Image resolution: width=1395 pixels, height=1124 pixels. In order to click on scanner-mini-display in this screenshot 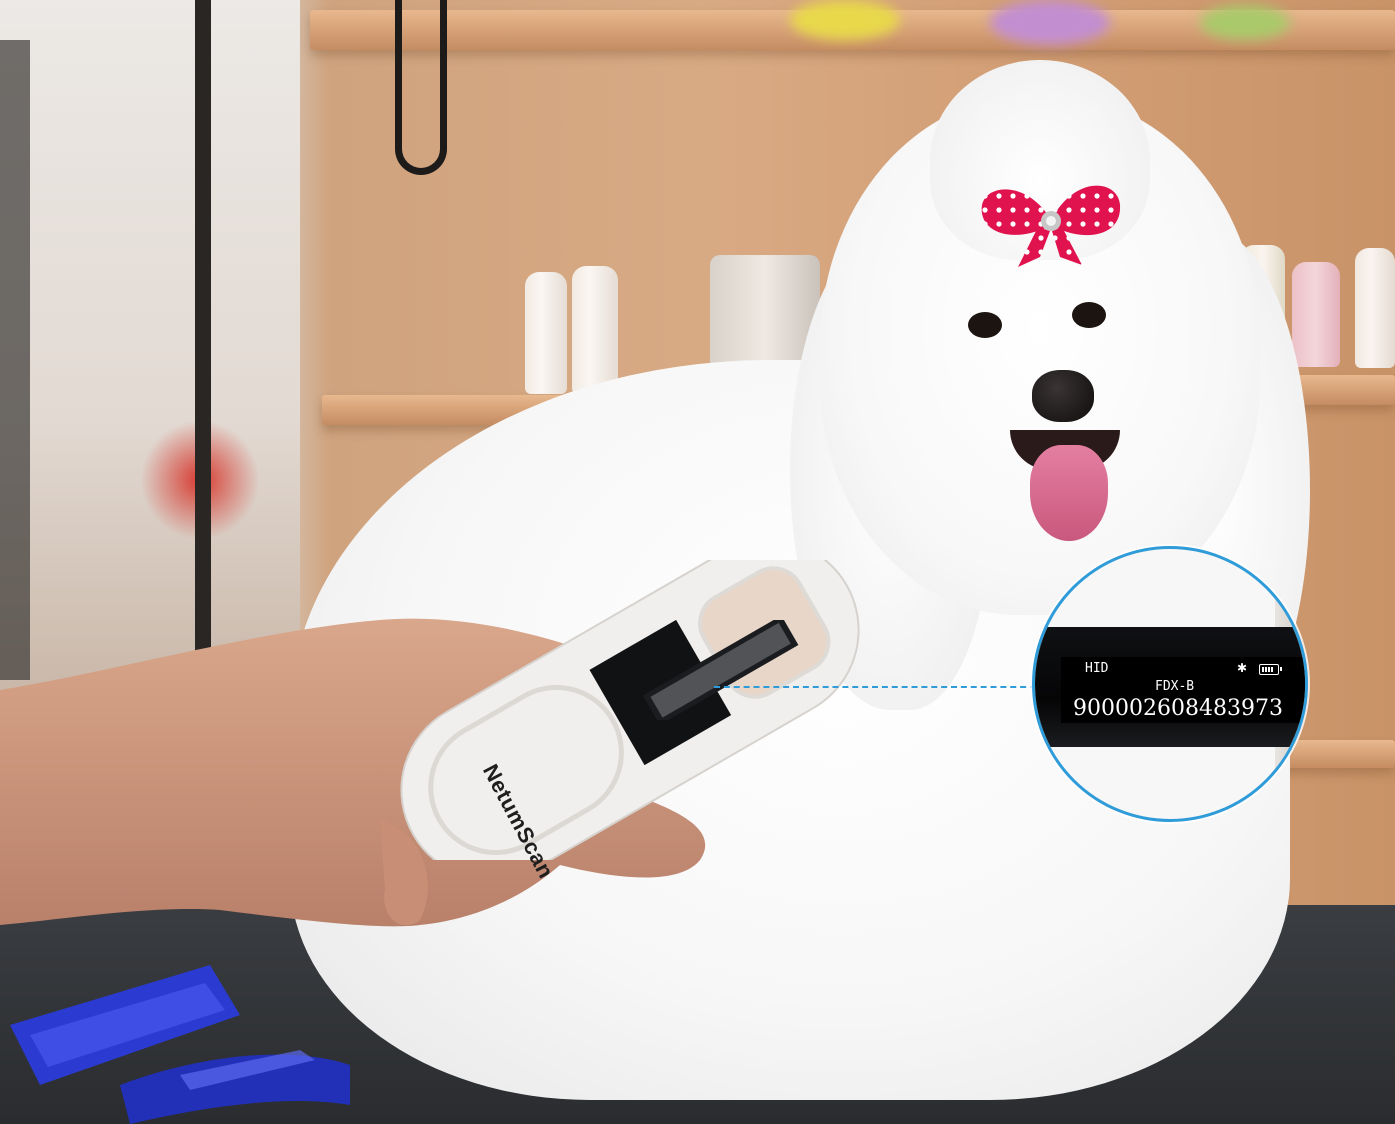, I will do `click(720, 670)`.